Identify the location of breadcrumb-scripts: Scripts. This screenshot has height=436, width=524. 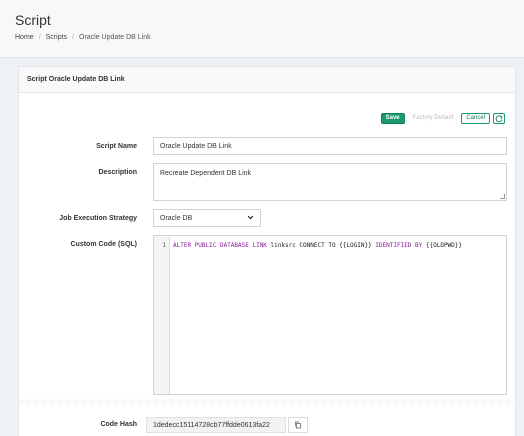
(56, 37).